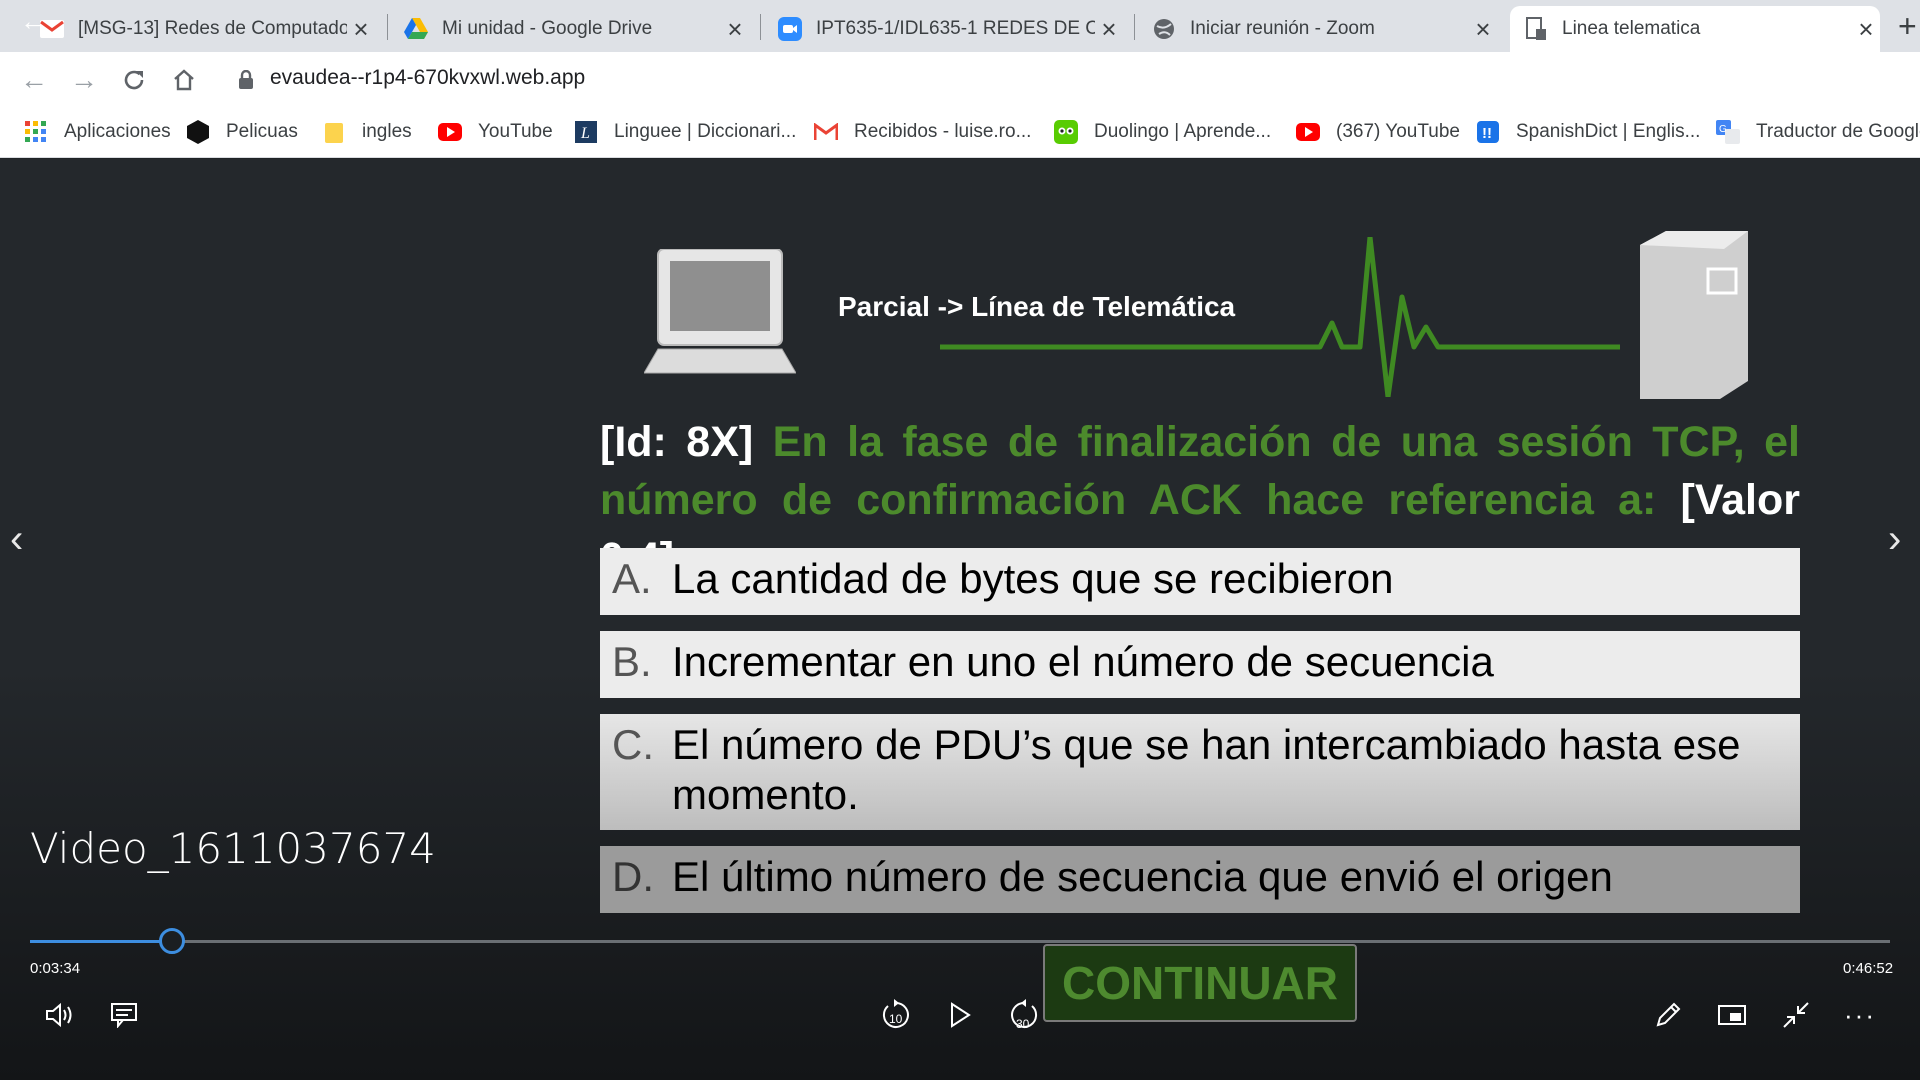  Describe the element at coordinates (184, 80) in the screenshot. I see `home-icon` at that location.